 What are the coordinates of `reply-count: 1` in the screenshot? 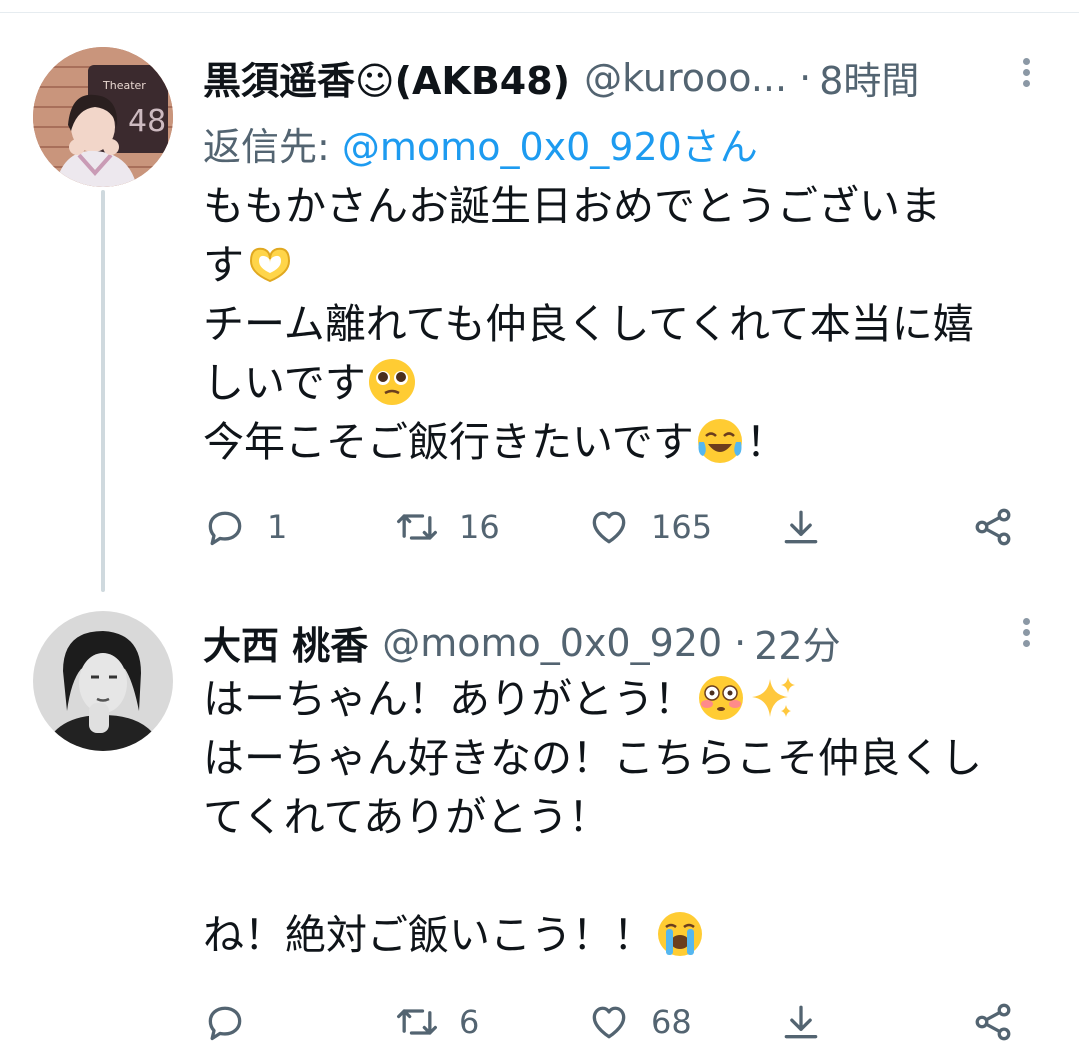 It's located at (277, 527).